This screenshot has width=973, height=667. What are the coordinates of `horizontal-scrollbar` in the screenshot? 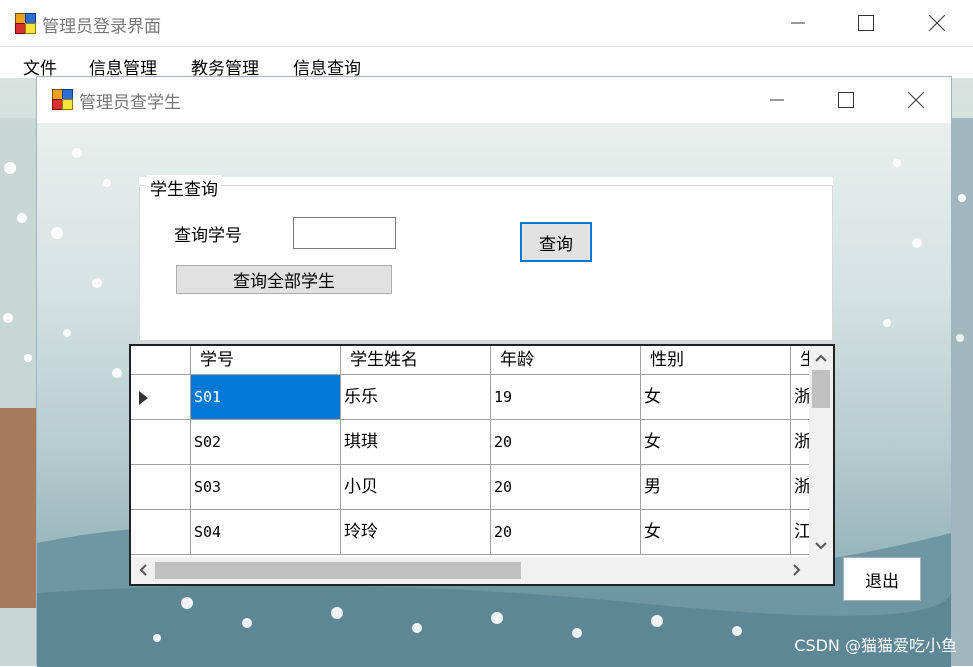 It's located at (470, 570).